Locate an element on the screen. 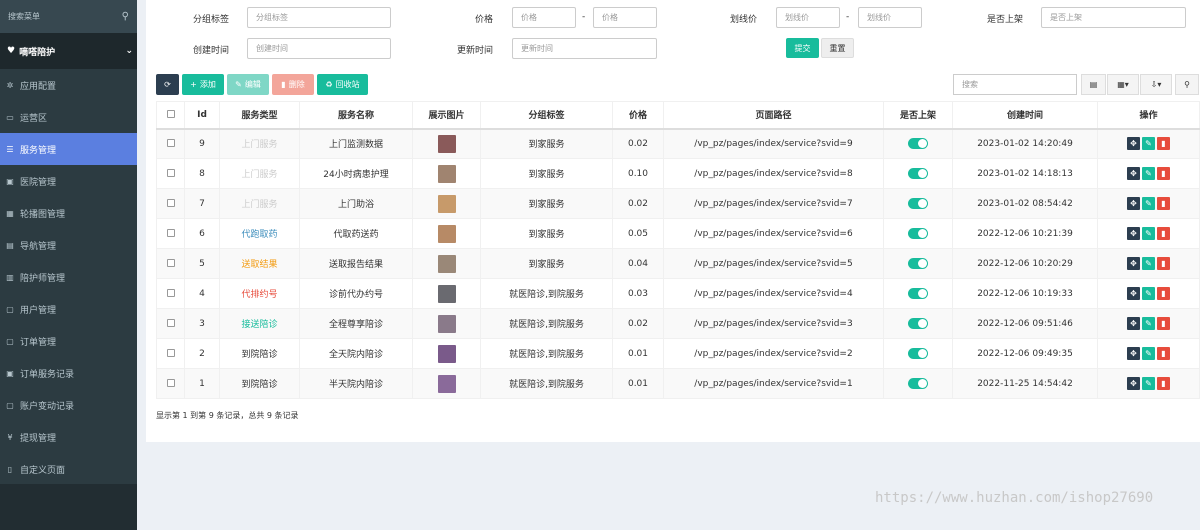 This screenshot has width=1200, height=530. sidebar-group-header: ♥ 嘀嗒陪护 ⌄ is located at coordinates (68, 51).